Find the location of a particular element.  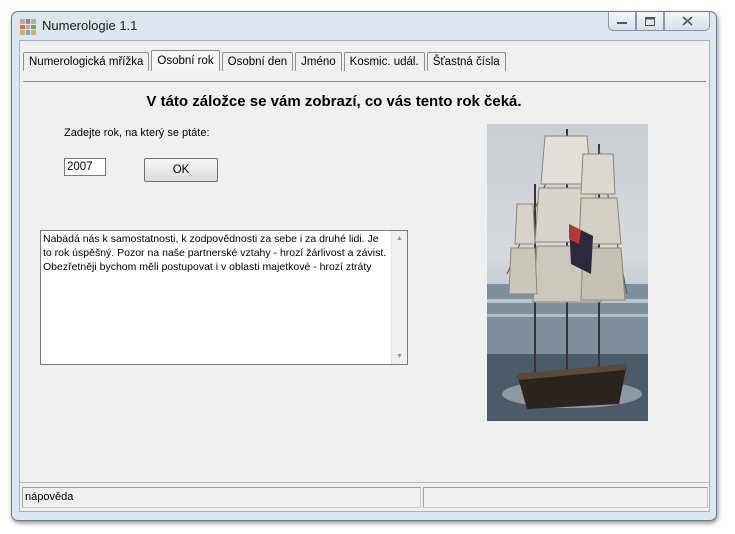

status-right-panel is located at coordinates (565, 497).